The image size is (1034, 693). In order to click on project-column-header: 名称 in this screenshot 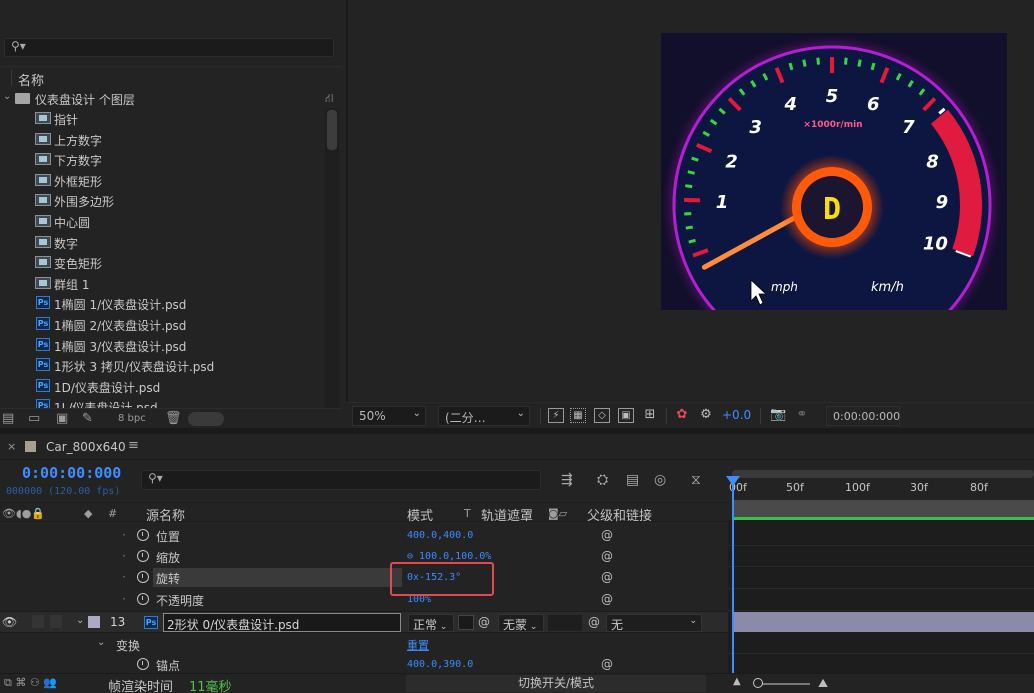, I will do `click(171, 77)`.